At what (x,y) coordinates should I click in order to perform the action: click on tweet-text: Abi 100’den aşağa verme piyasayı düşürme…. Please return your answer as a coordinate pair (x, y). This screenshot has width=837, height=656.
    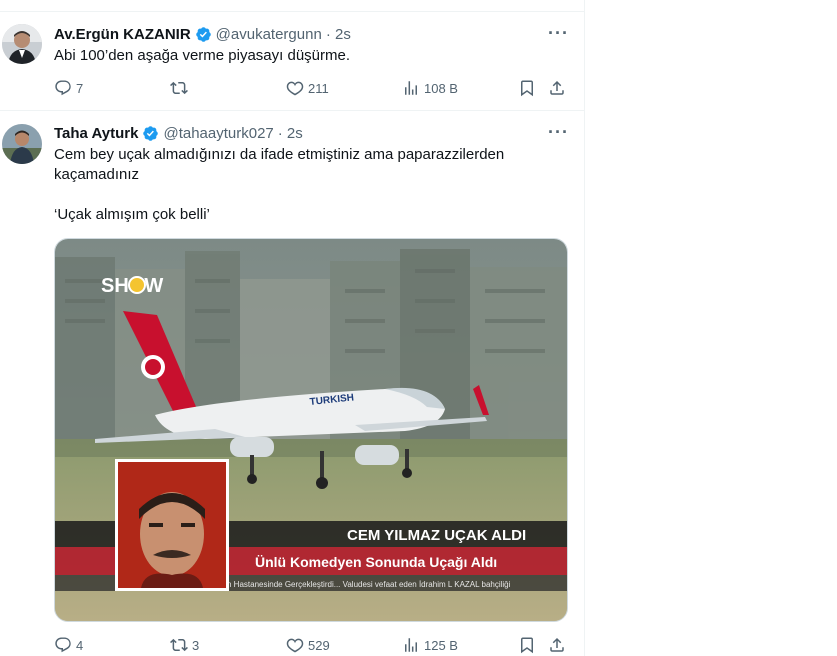
    Looking at the image, I should click on (202, 55).